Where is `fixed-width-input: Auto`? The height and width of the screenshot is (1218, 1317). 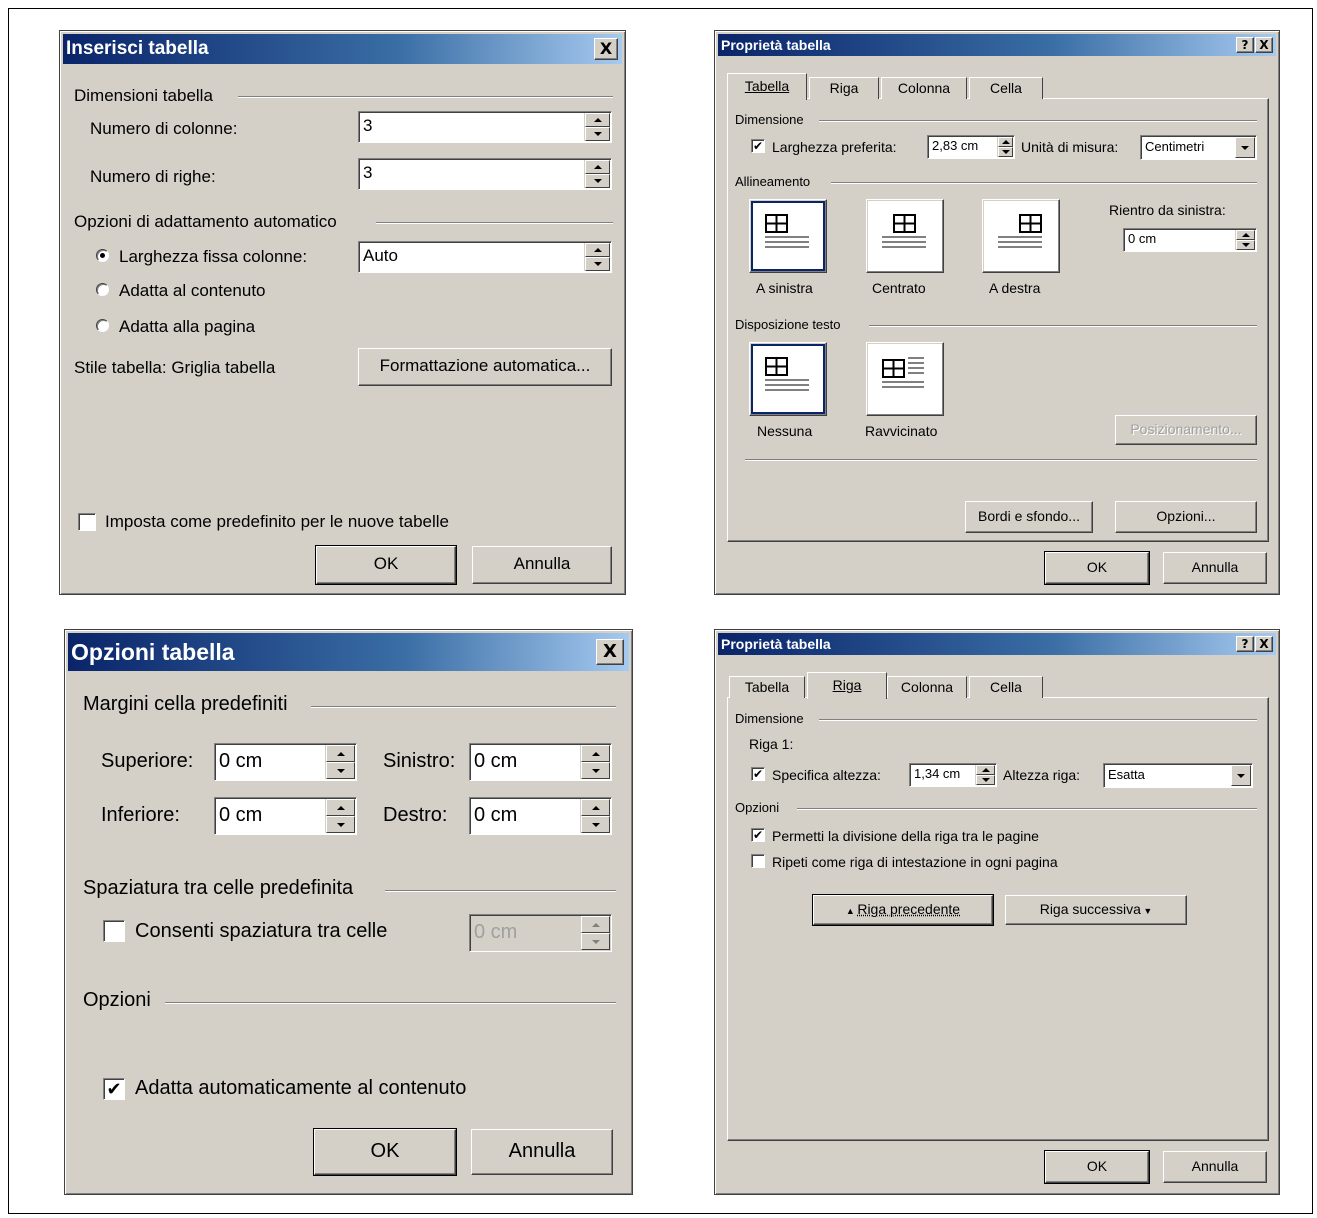 fixed-width-input: Auto is located at coordinates (485, 257).